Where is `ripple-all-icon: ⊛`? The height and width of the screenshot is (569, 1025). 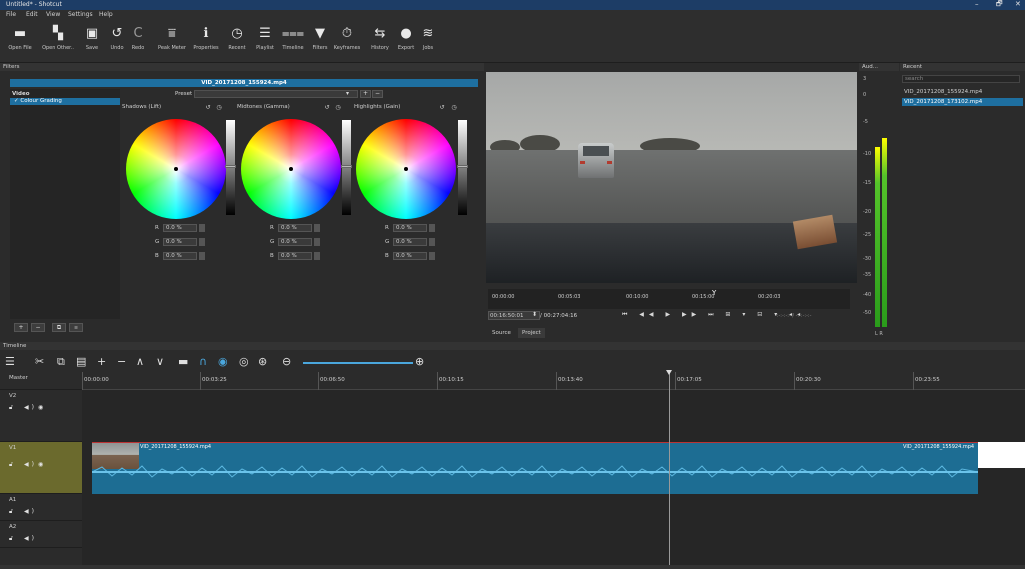 ripple-all-icon: ⊛ is located at coordinates (262, 361).